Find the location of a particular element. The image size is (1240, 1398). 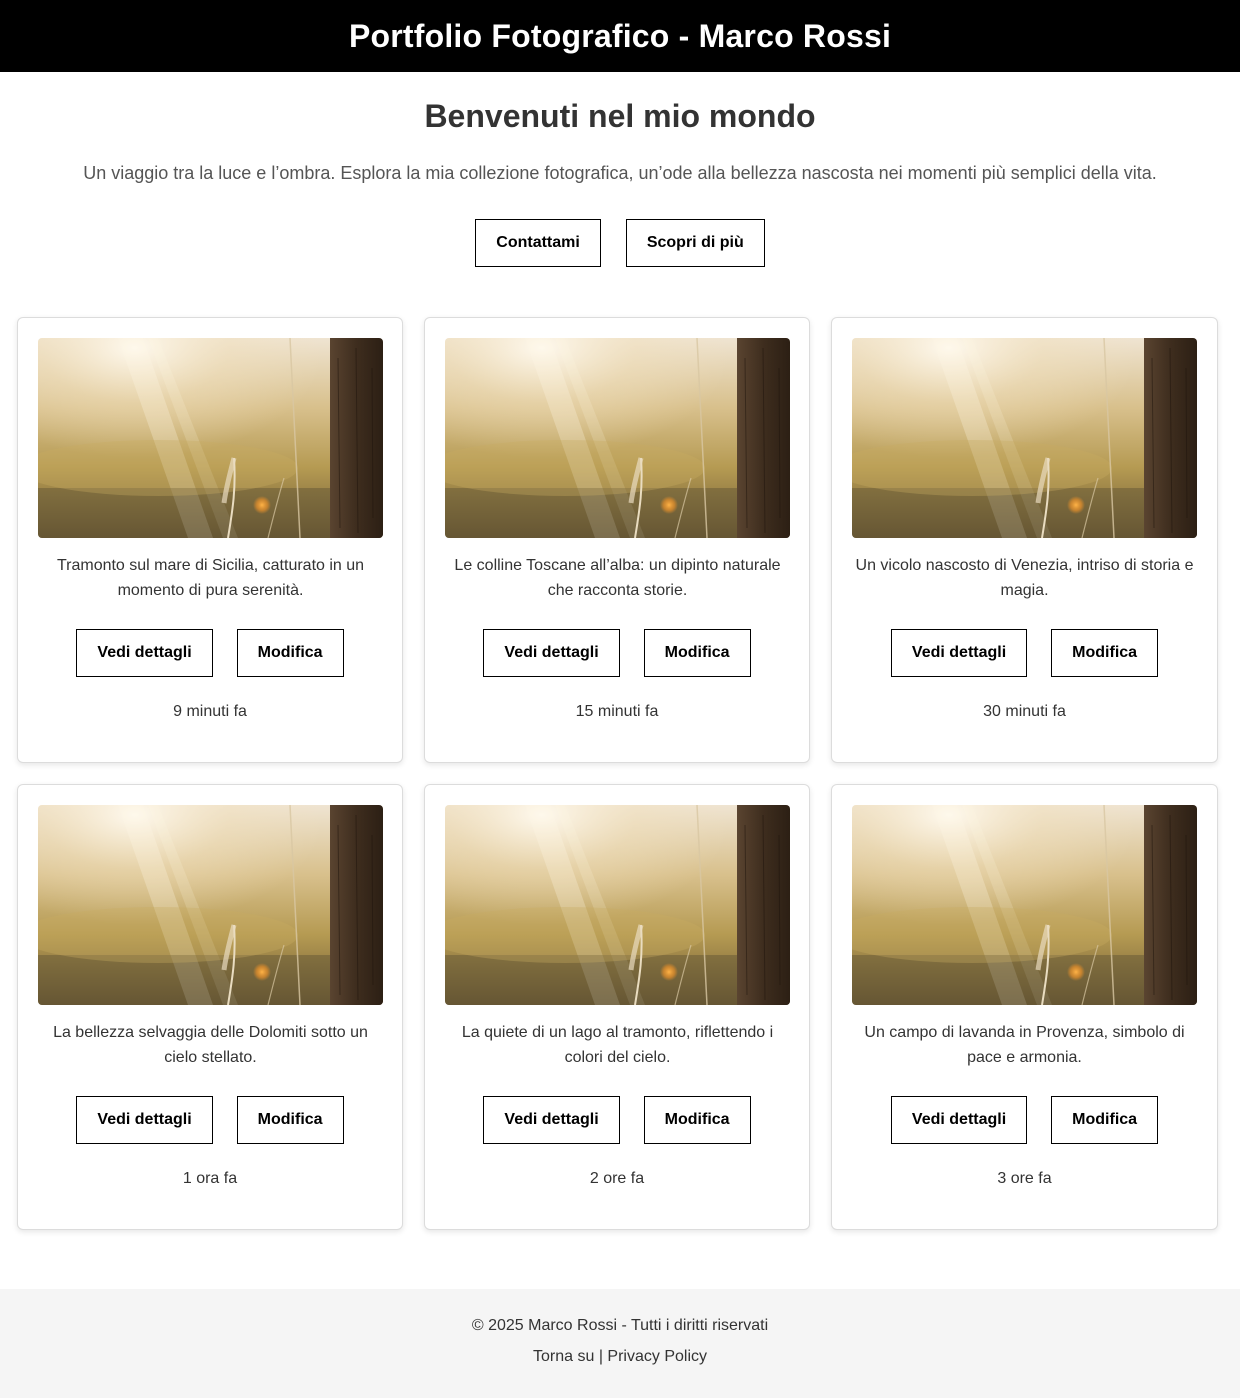

site-title: Portfolio Fotografico - Marco Rossi is located at coordinates (620, 35).